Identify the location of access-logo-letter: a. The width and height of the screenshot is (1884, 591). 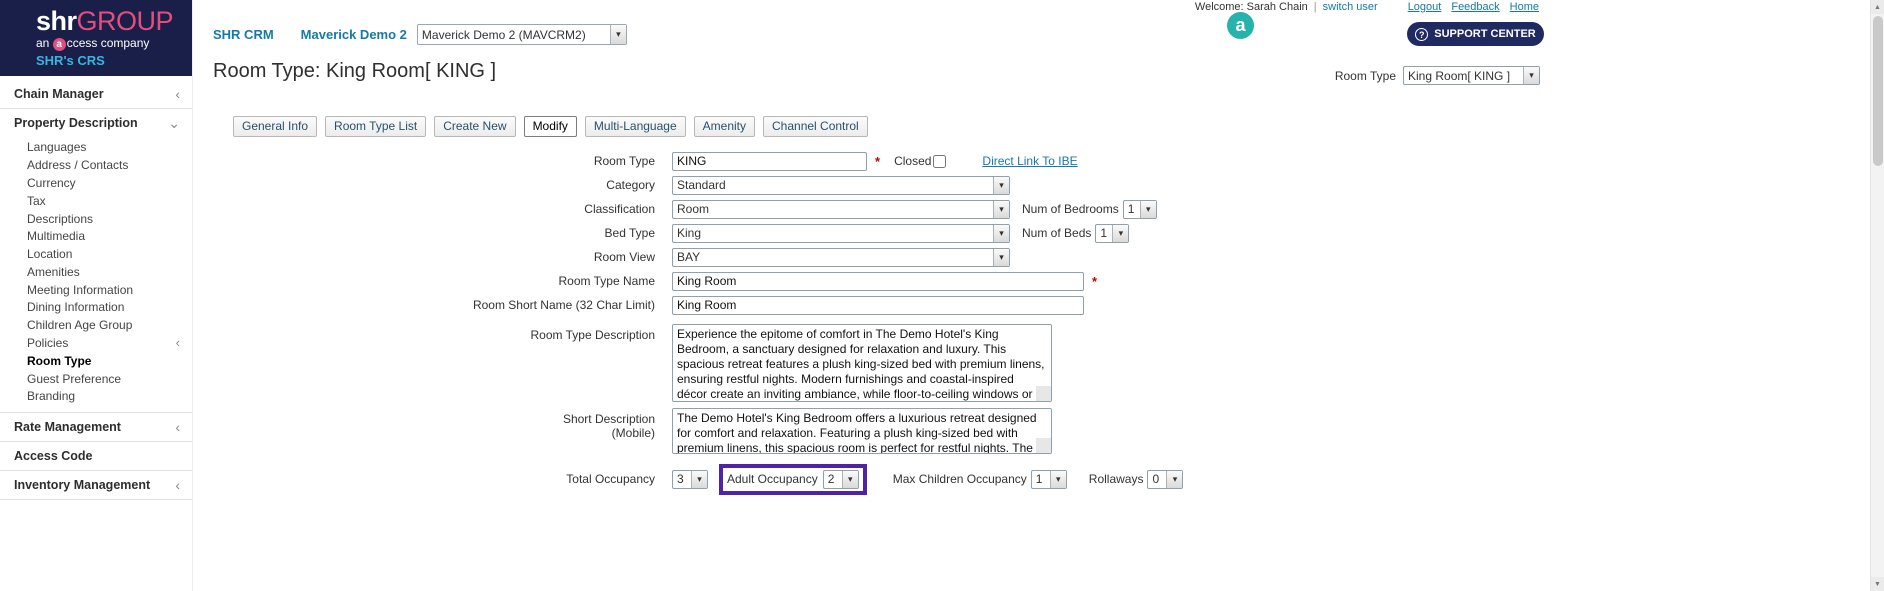
(1240, 25).